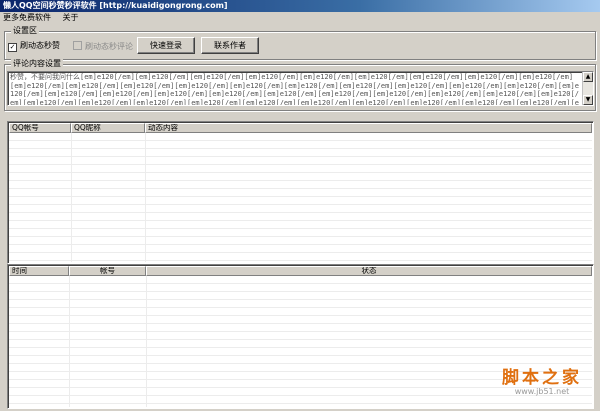 This screenshot has width=600, height=411. I want to click on quick-login-button: 快速登录, so click(166, 45).